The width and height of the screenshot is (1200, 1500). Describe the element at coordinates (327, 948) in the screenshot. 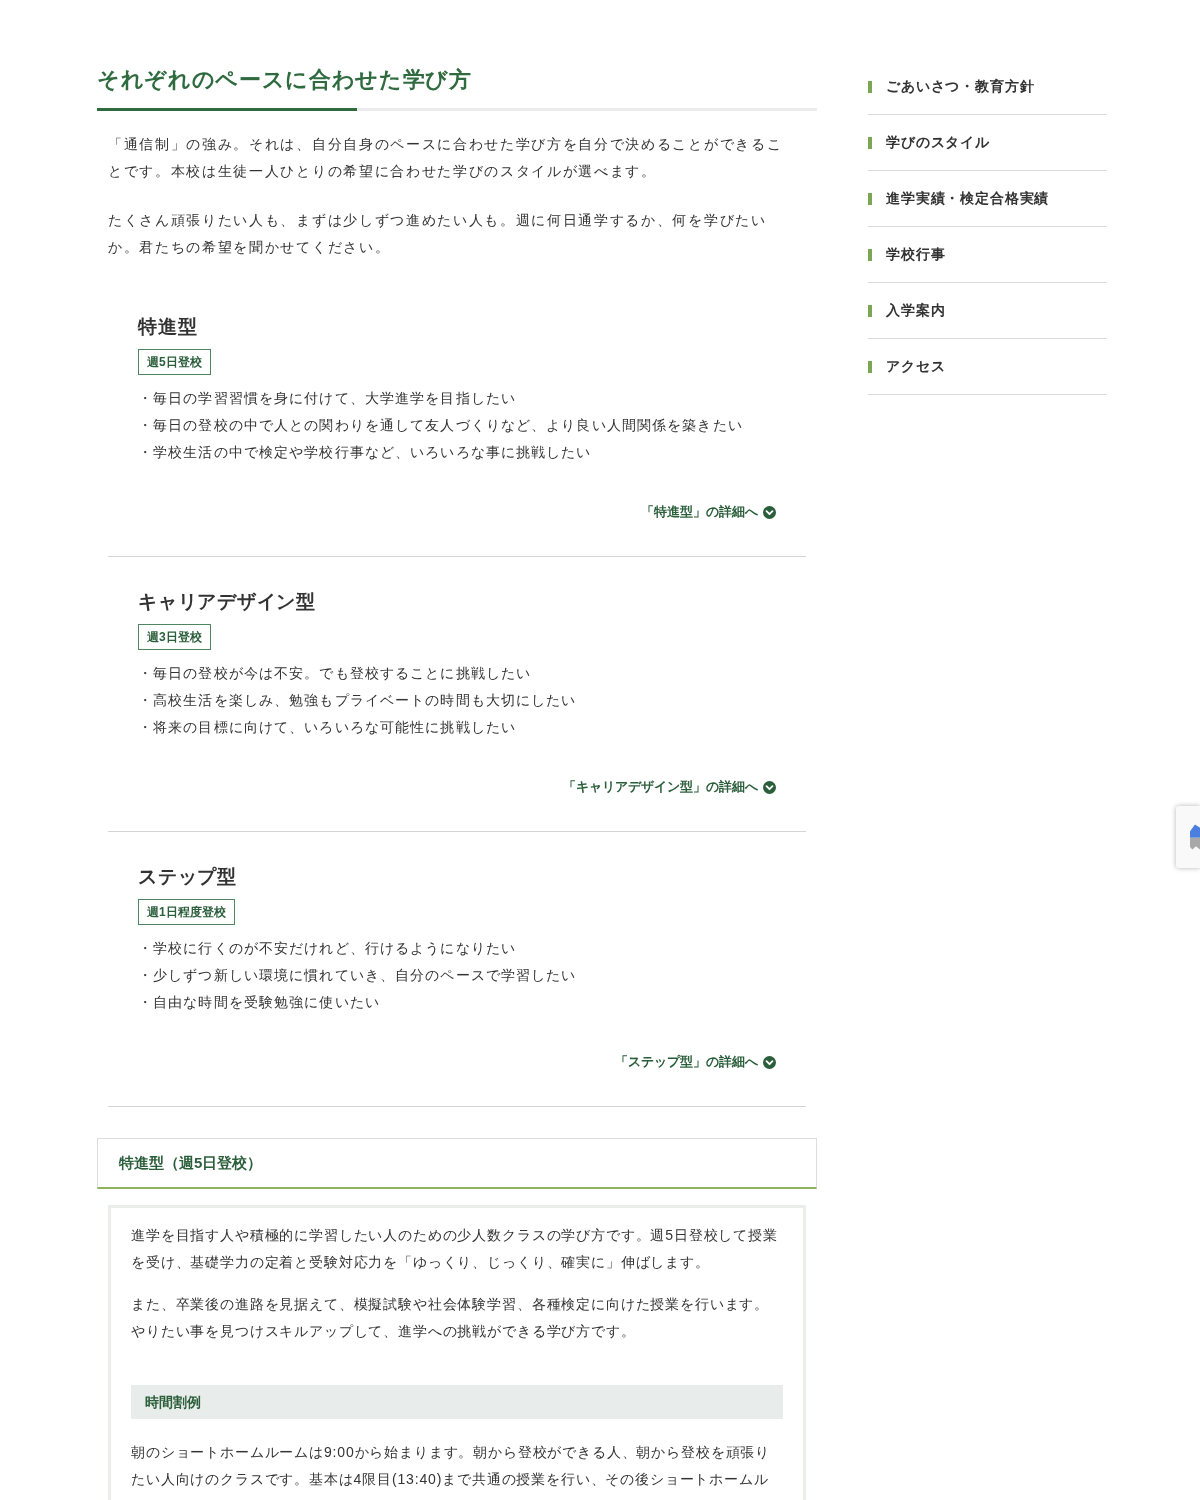

I see `course-point: ・学校に行くのが不安だけれど、行けるようになりたい` at that location.